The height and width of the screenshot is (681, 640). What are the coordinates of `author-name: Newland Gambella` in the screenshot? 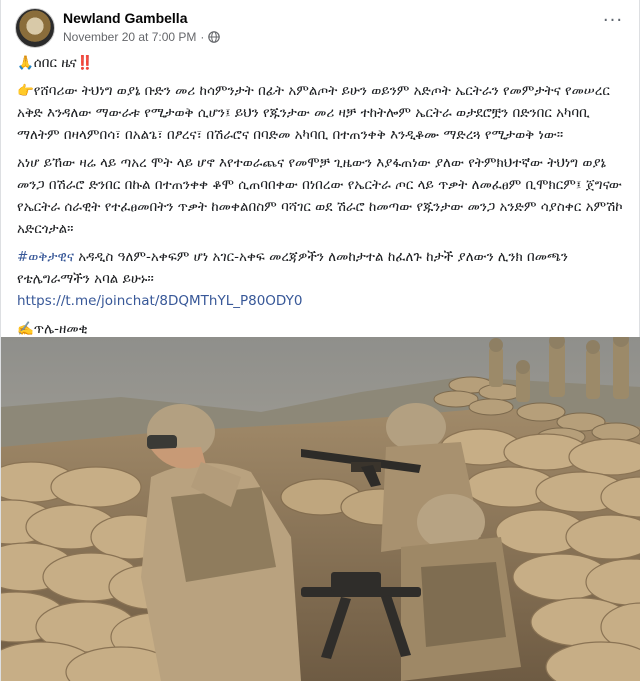 It's located at (125, 18).